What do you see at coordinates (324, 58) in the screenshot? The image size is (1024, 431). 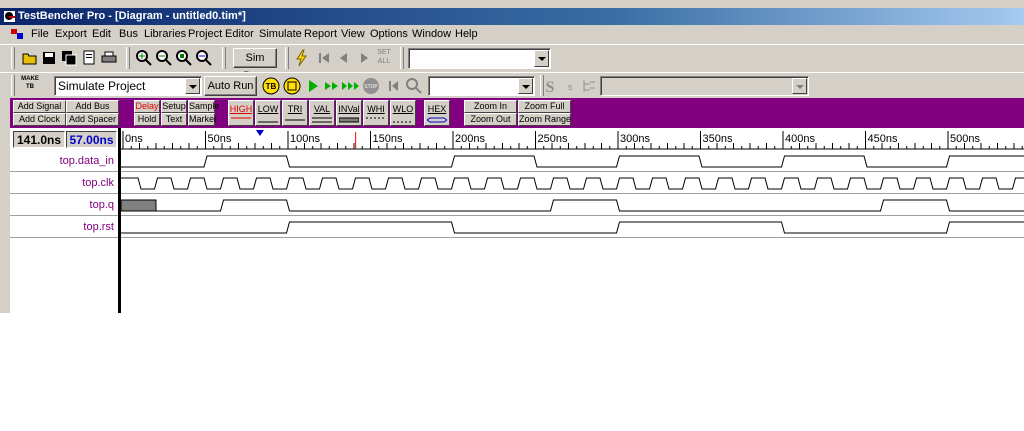 I see `first-icon` at bounding box center [324, 58].